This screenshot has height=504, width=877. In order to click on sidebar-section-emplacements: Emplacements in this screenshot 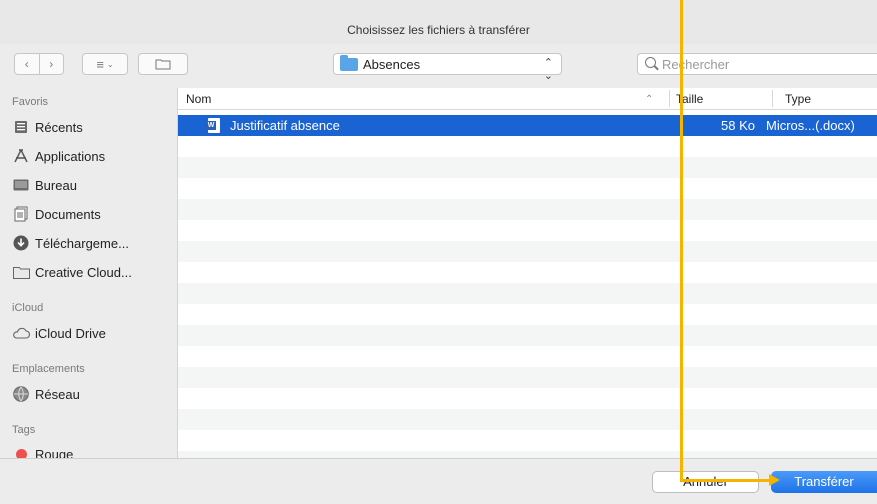, I will do `click(48, 369)`.